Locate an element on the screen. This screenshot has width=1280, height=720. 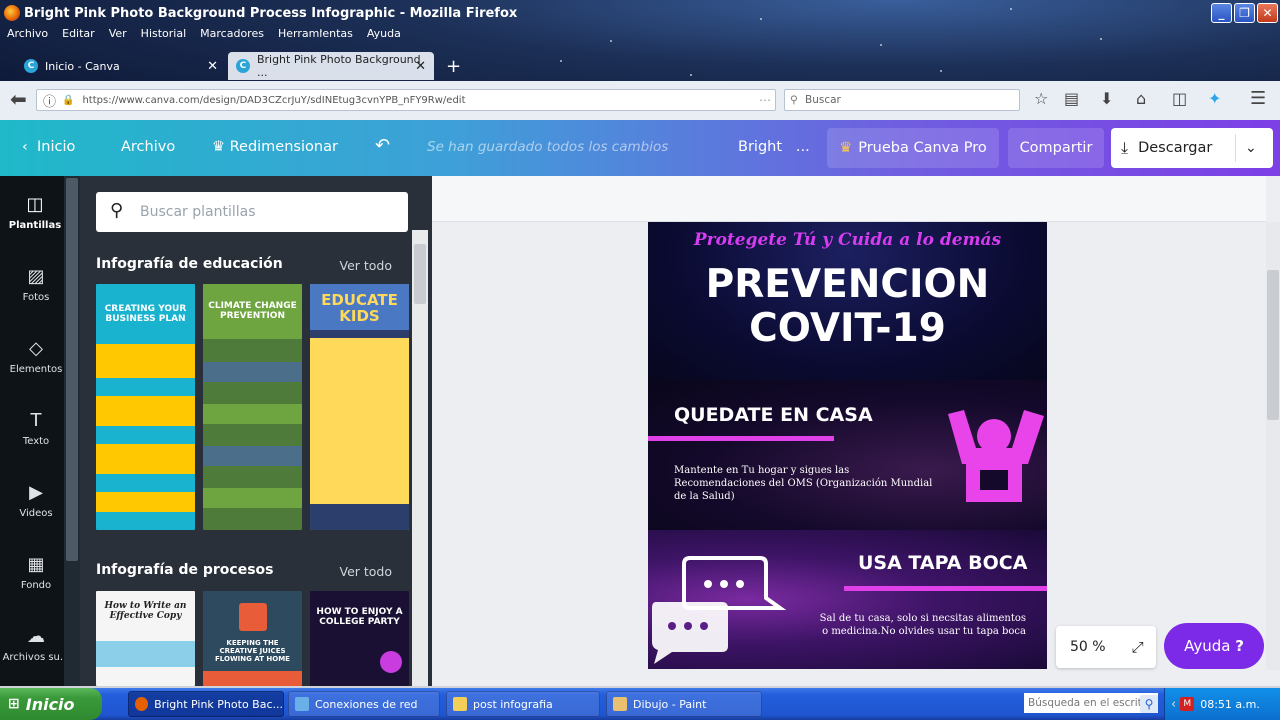
home-icon: ⌂ is located at coordinates (1141, 98).